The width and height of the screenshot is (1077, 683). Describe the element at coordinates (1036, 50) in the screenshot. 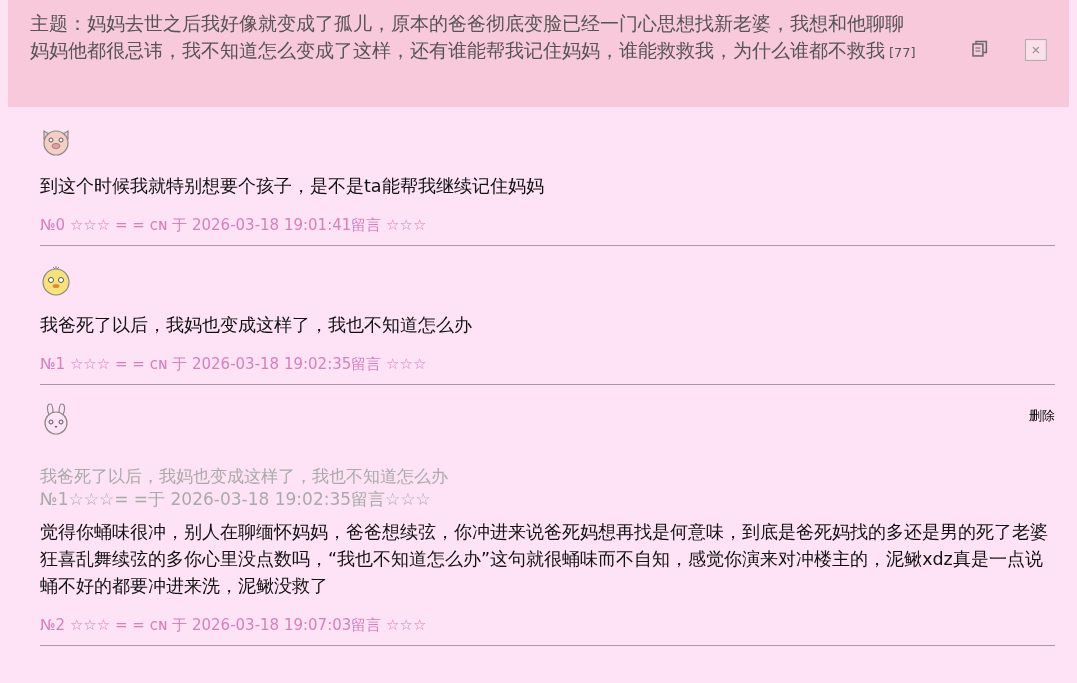

I see `close-icon` at that location.